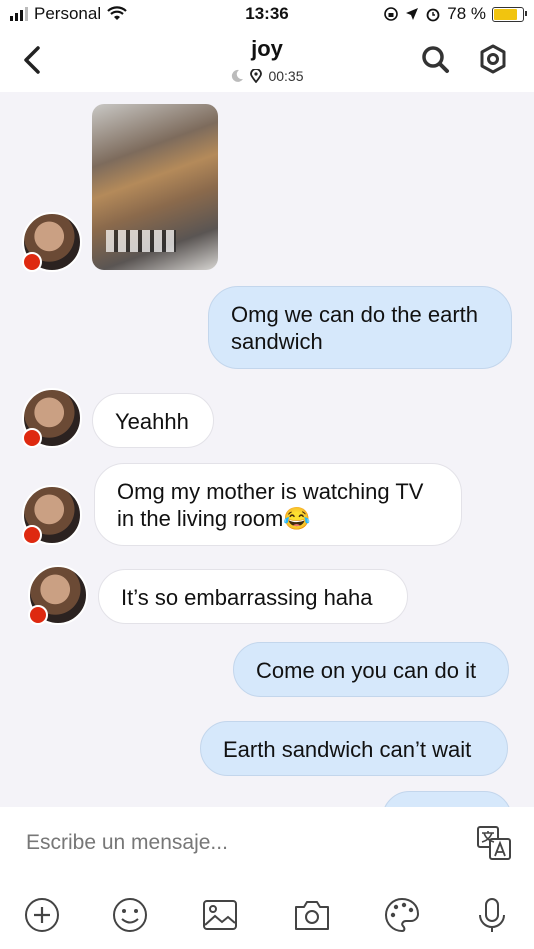  I want to click on last-seen: 00:35, so click(267, 76).